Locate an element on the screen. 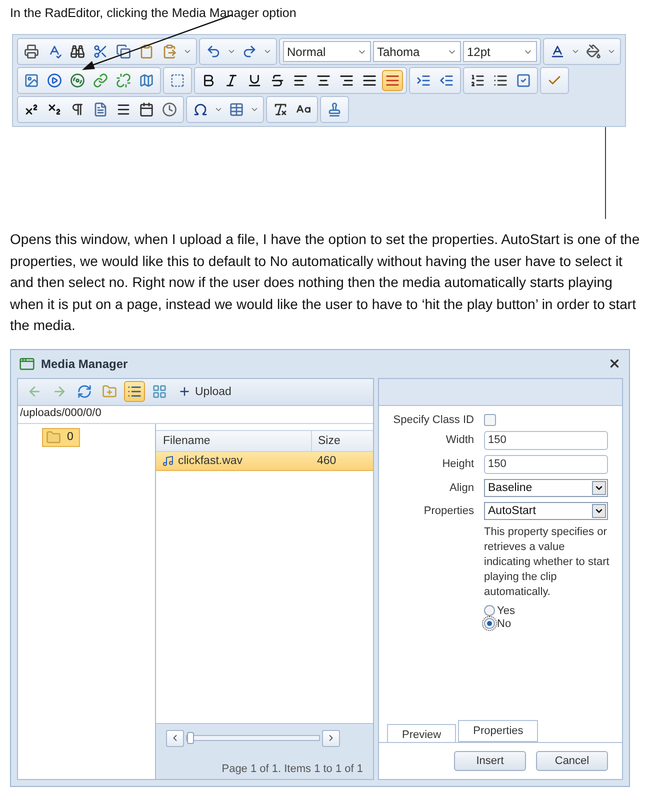 This screenshot has width=659, height=809. toolbar-dropdown: 12pt is located at coordinates (500, 51).